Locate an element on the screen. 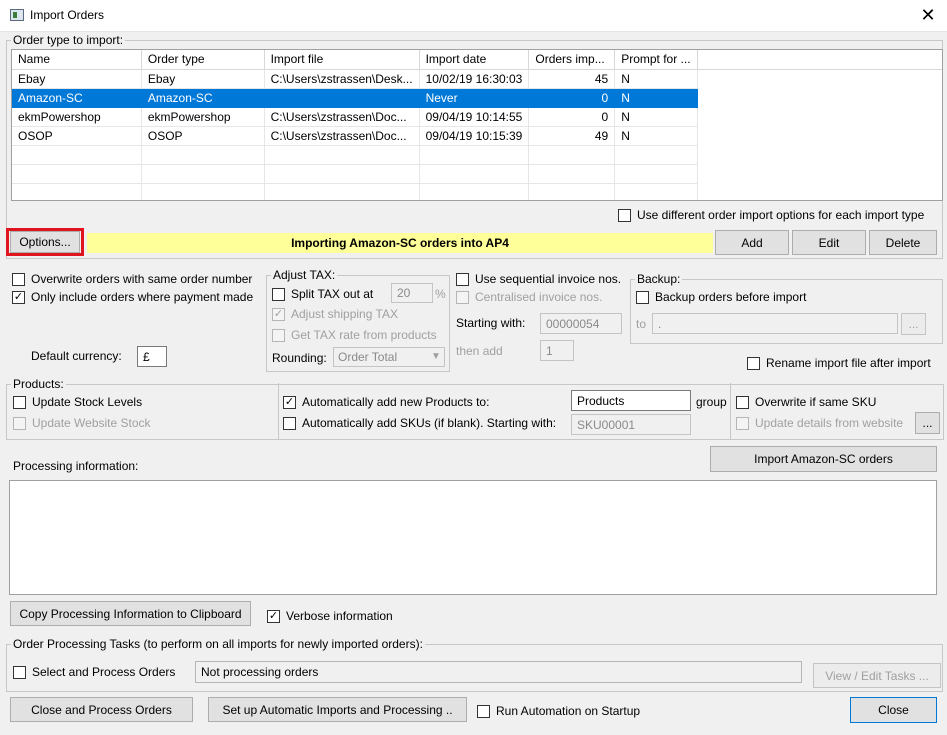  table-row-selected: Amazon-SC Amazon-SC Never 0 N is located at coordinates (477, 98).